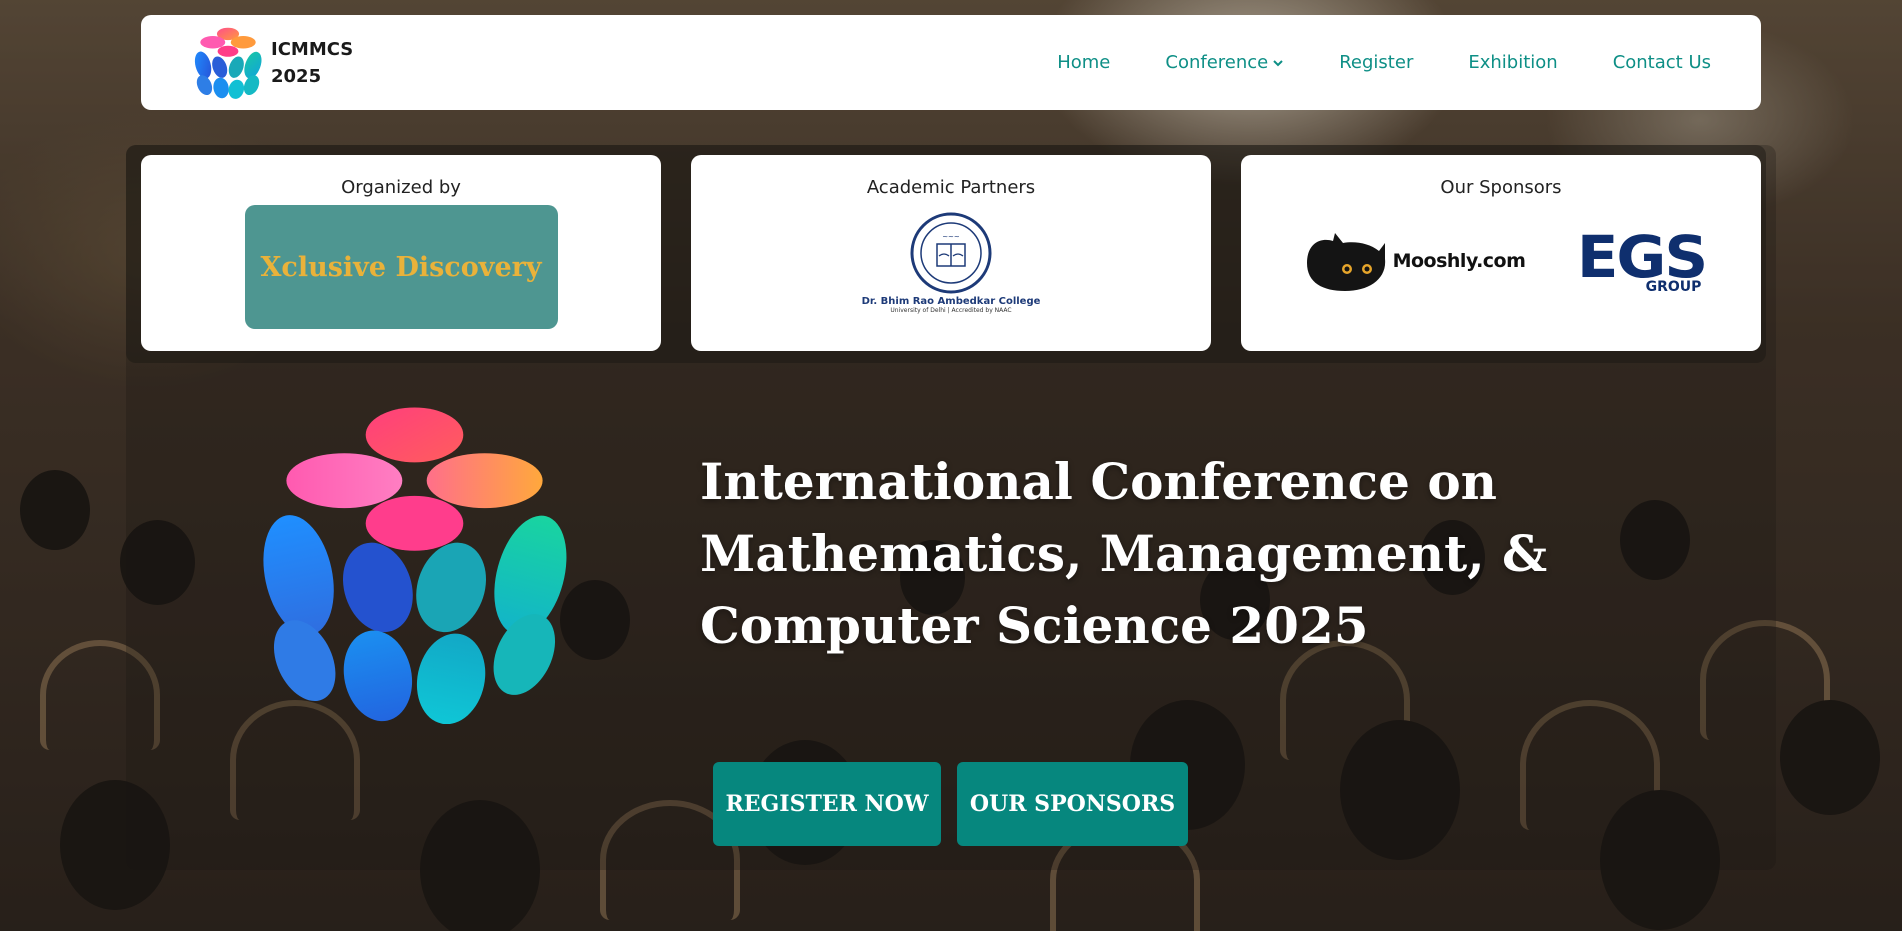 This screenshot has width=1902, height=931. I want to click on mooshly-cat-icon, so click(1345, 262).